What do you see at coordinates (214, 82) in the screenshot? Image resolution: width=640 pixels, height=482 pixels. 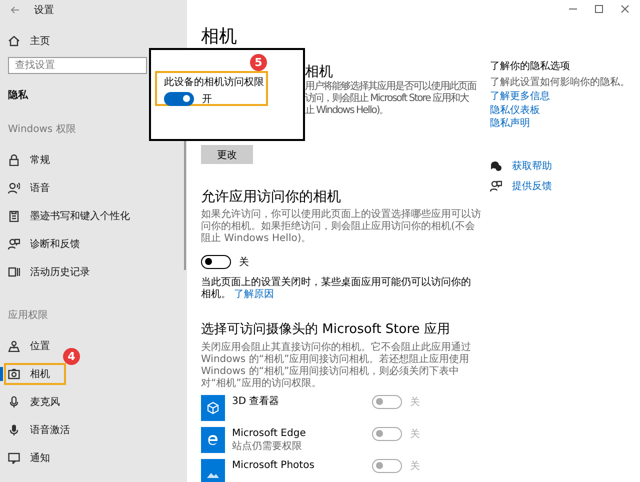 I see `setting-label: 此设备的相机访问权限` at bounding box center [214, 82].